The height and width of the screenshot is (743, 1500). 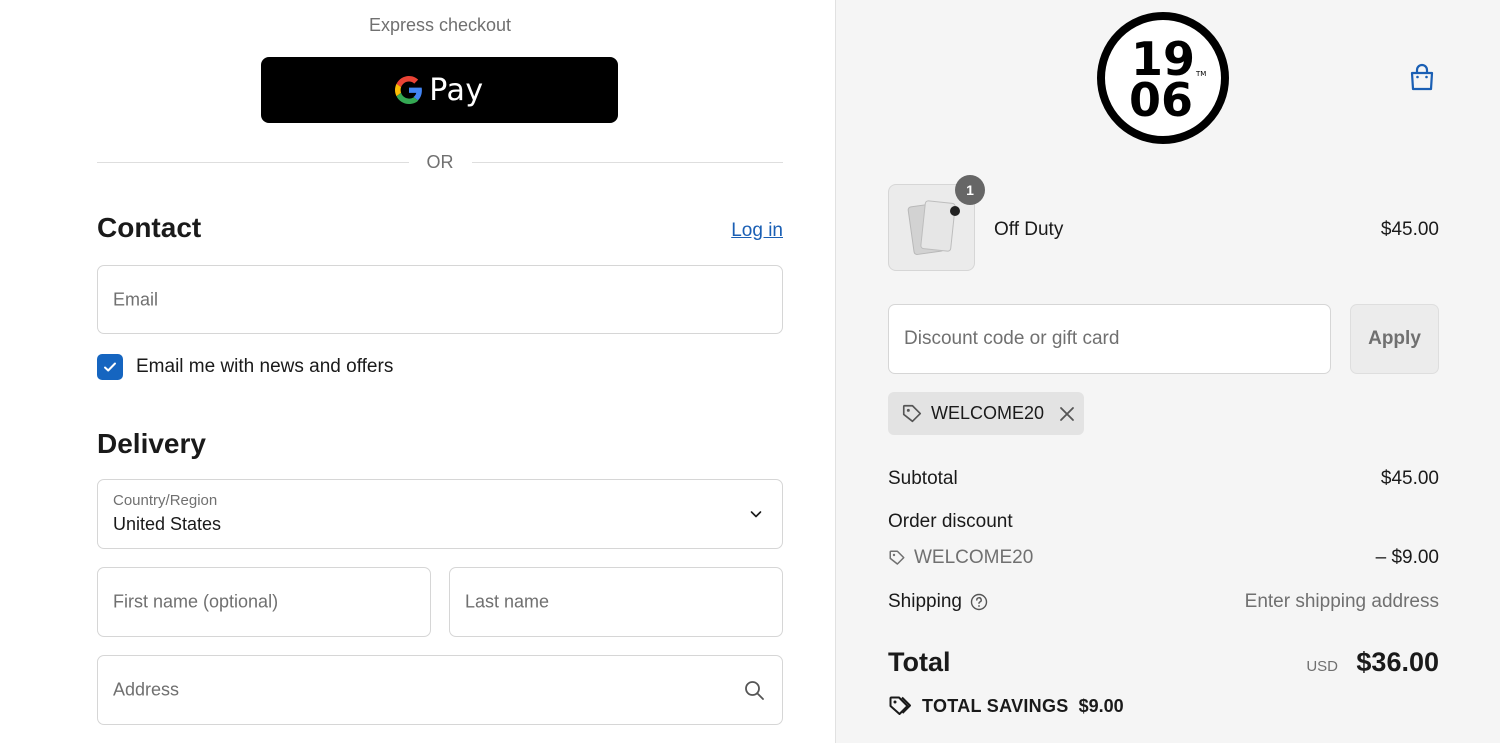 I want to click on help-icon, so click(x=979, y=602).